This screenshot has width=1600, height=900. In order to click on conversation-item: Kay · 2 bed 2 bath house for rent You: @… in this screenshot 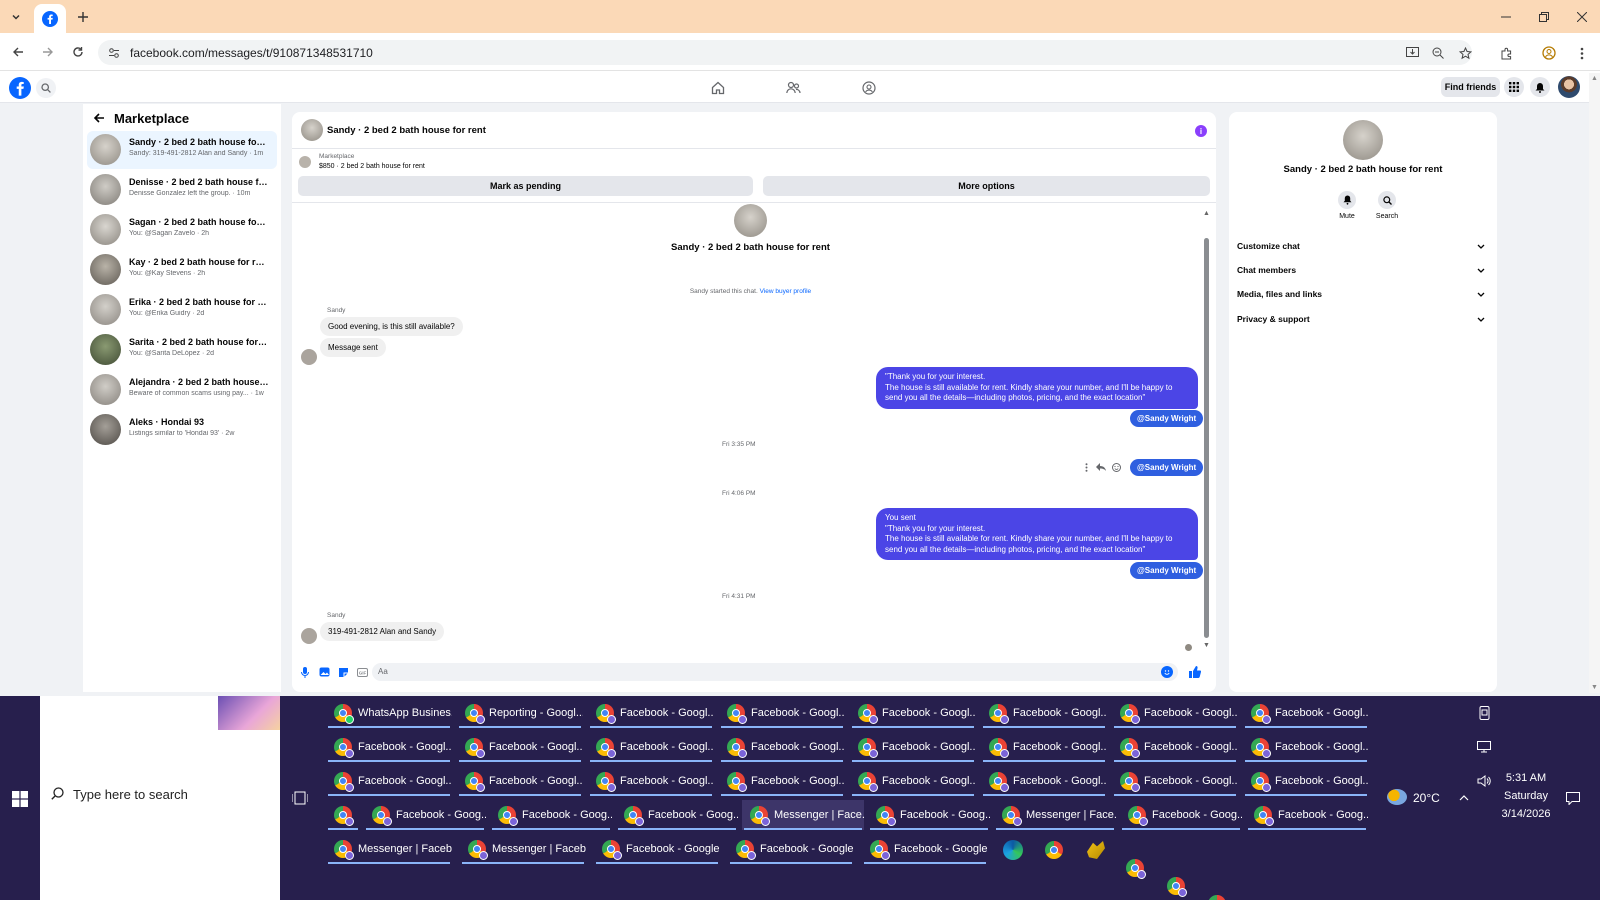, I will do `click(182, 270)`.